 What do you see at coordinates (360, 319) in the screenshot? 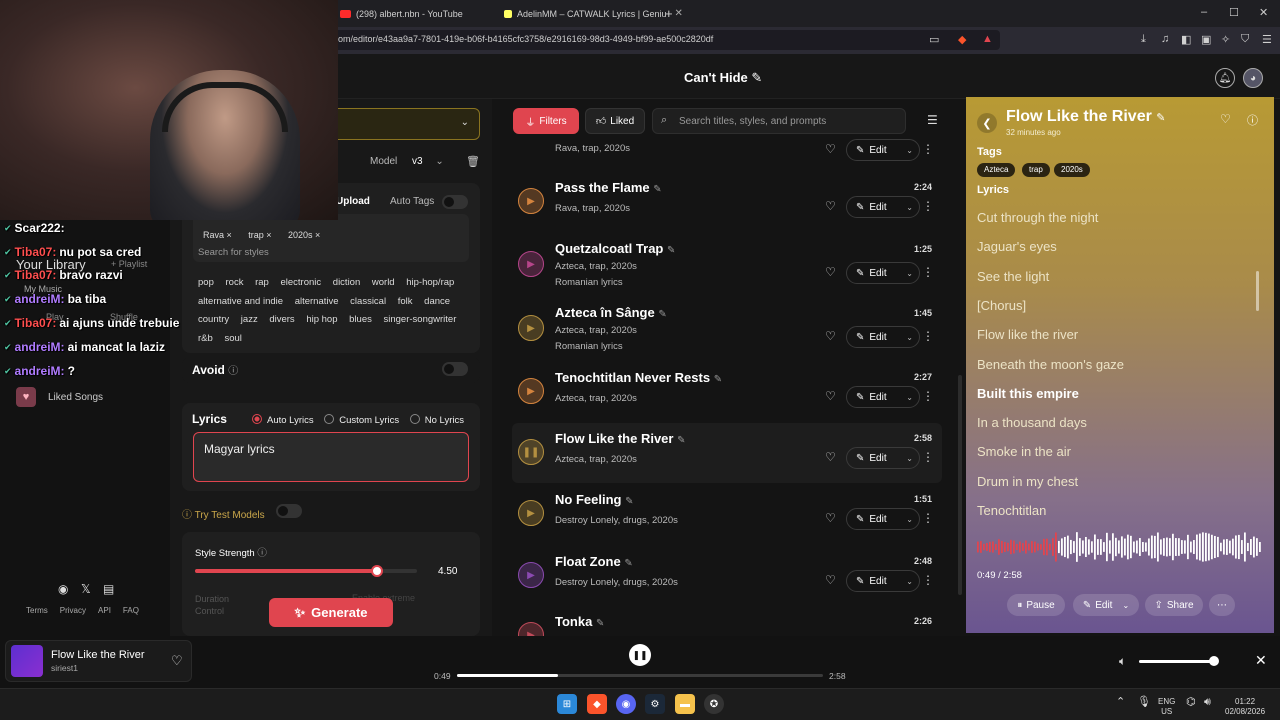
I see `style-suggestion: blues` at bounding box center [360, 319].